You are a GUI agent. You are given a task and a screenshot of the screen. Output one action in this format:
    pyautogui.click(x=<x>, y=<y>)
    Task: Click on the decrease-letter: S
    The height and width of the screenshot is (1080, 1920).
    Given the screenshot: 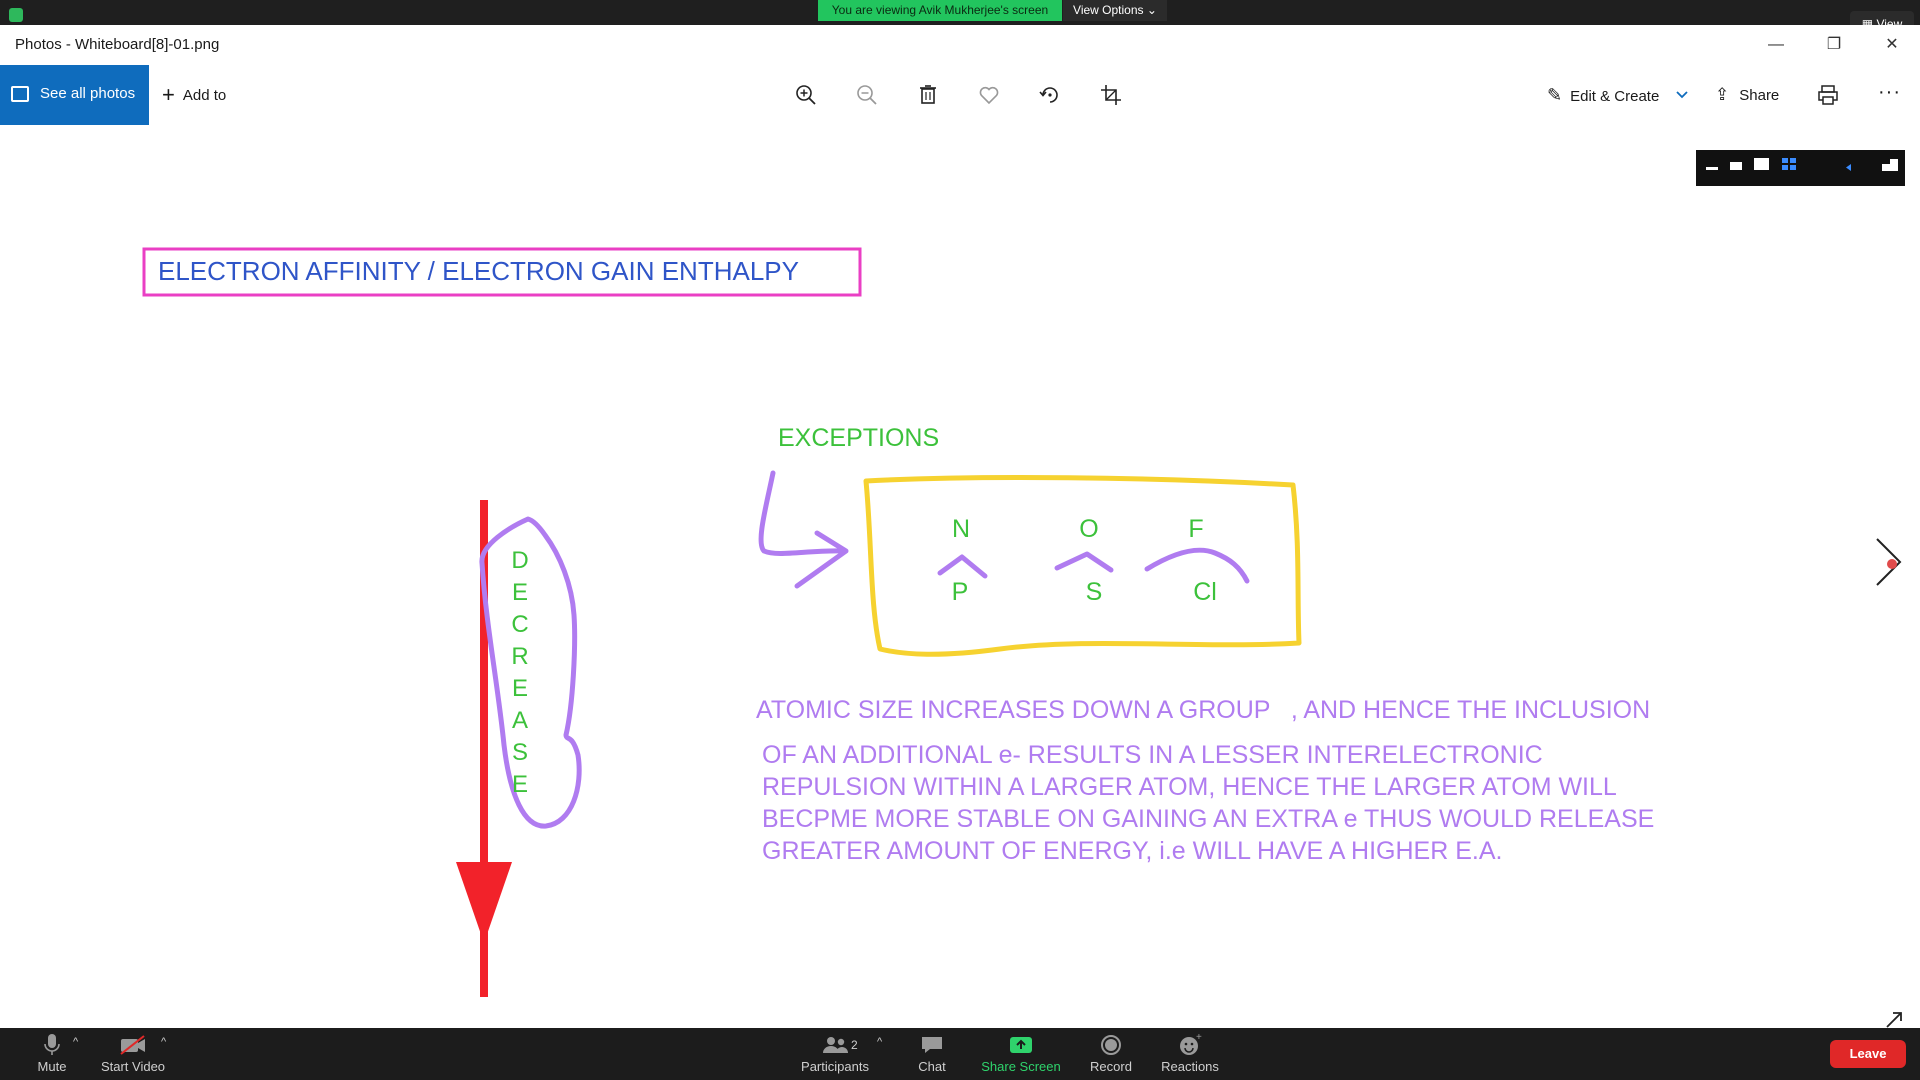 What is the action you would take?
    pyautogui.click(x=520, y=752)
    